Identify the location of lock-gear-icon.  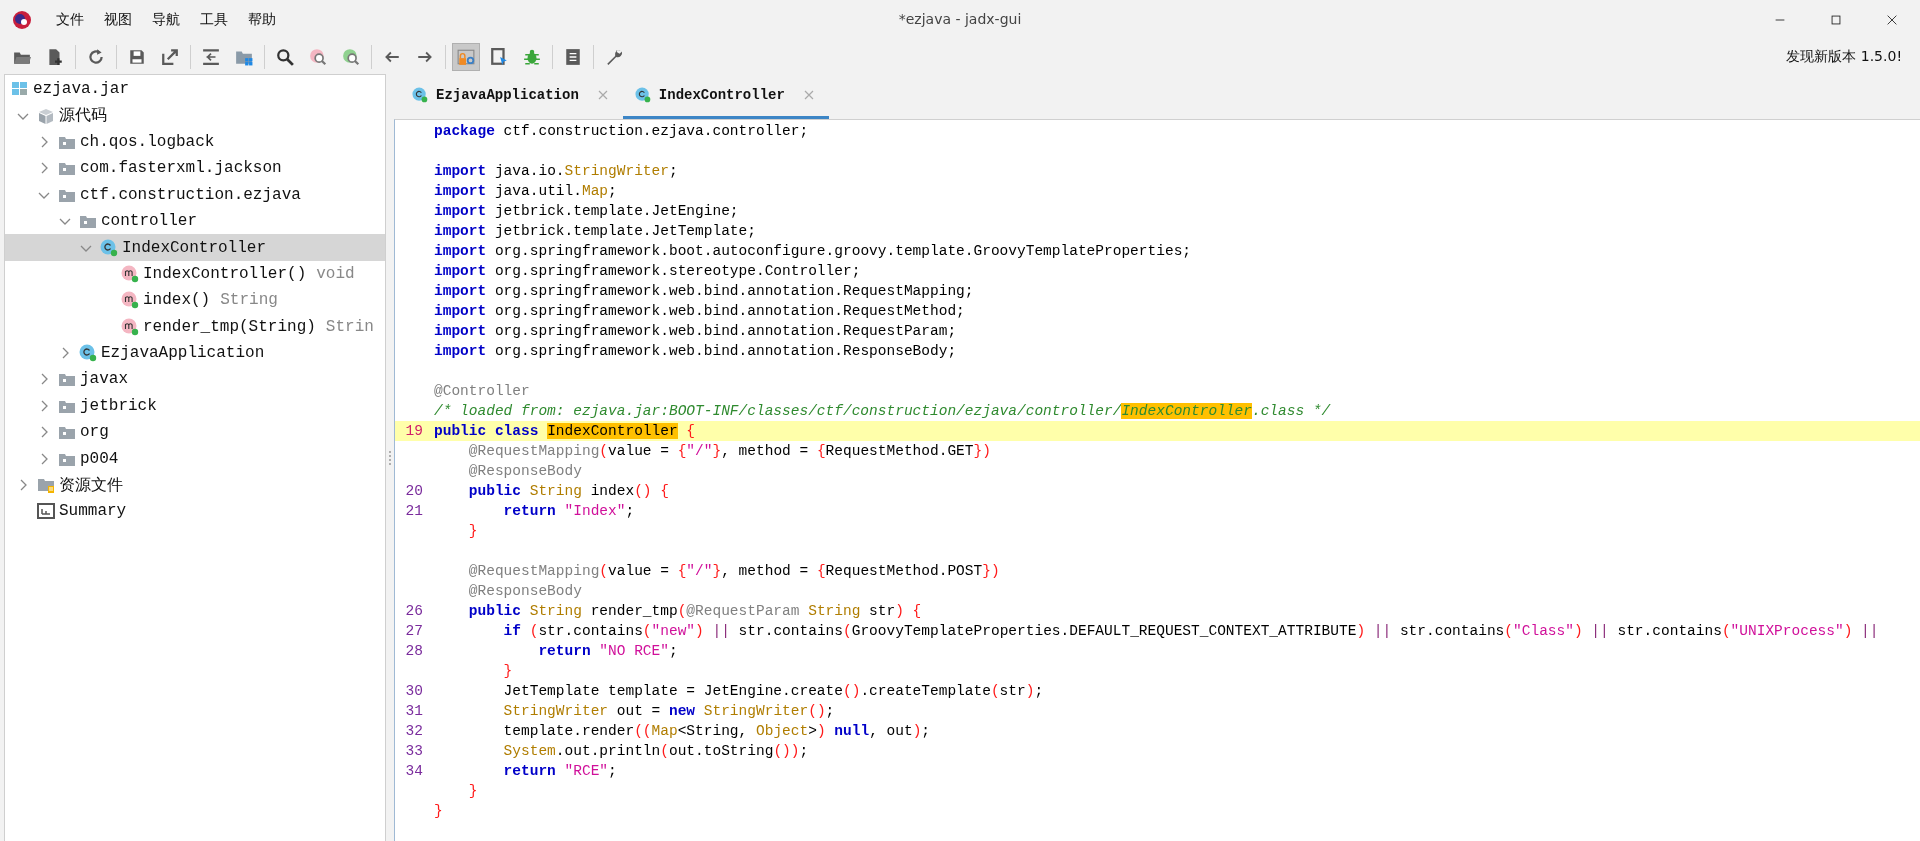
(466, 57).